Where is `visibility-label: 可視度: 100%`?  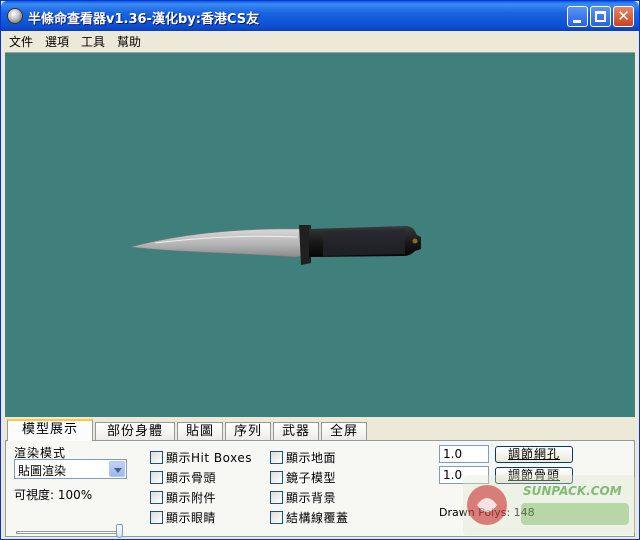
visibility-label: 可視度: 100% is located at coordinates (53, 495).